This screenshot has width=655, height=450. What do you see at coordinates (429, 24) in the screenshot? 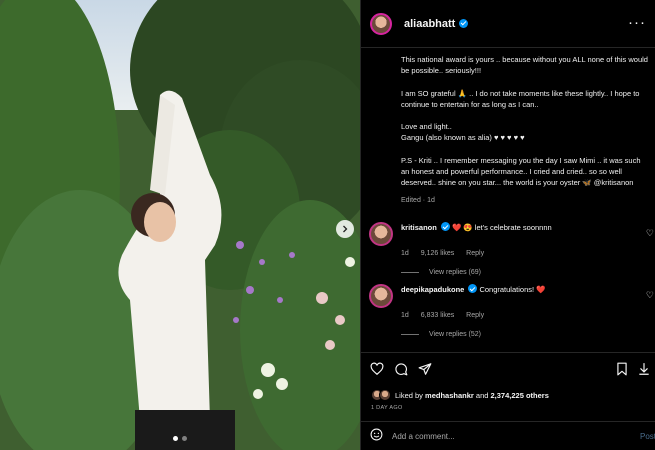
I see `author-username-text: aliaabhatt` at bounding box center [429, 24].